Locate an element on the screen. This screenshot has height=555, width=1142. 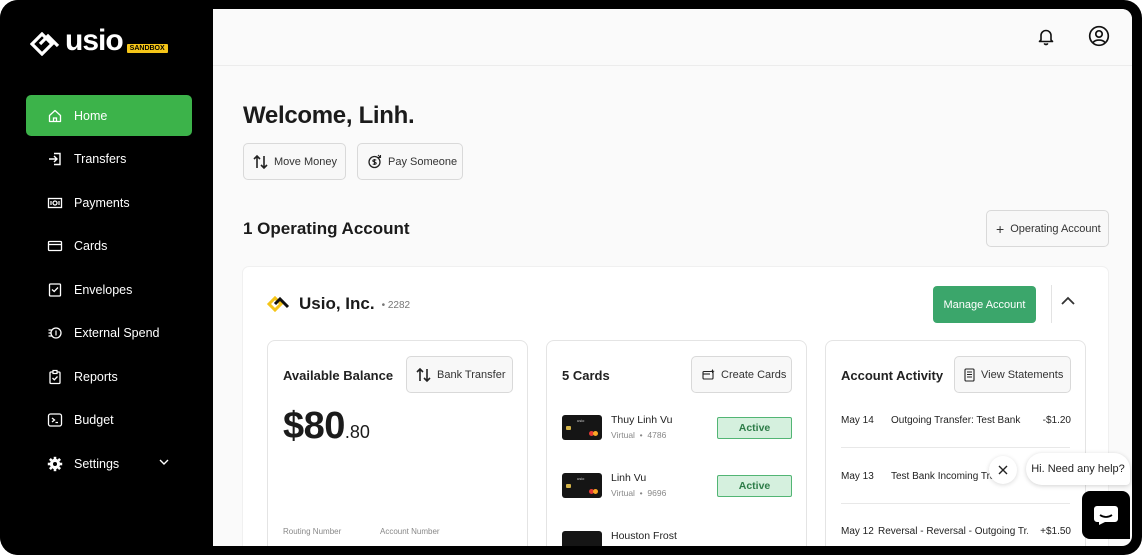
activity-description: Outgoing Transfer: Test Bank is located at coordinates (956, 420).